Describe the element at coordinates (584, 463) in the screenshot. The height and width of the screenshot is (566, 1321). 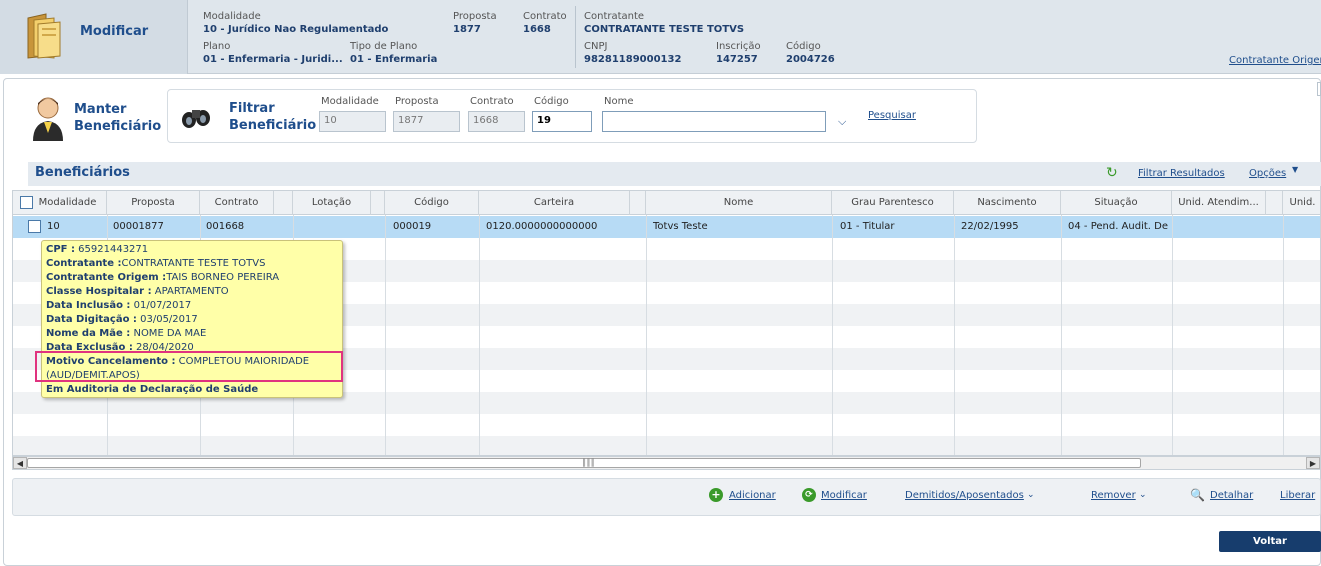
I see `scroll-thumb: ║║║` at that location.